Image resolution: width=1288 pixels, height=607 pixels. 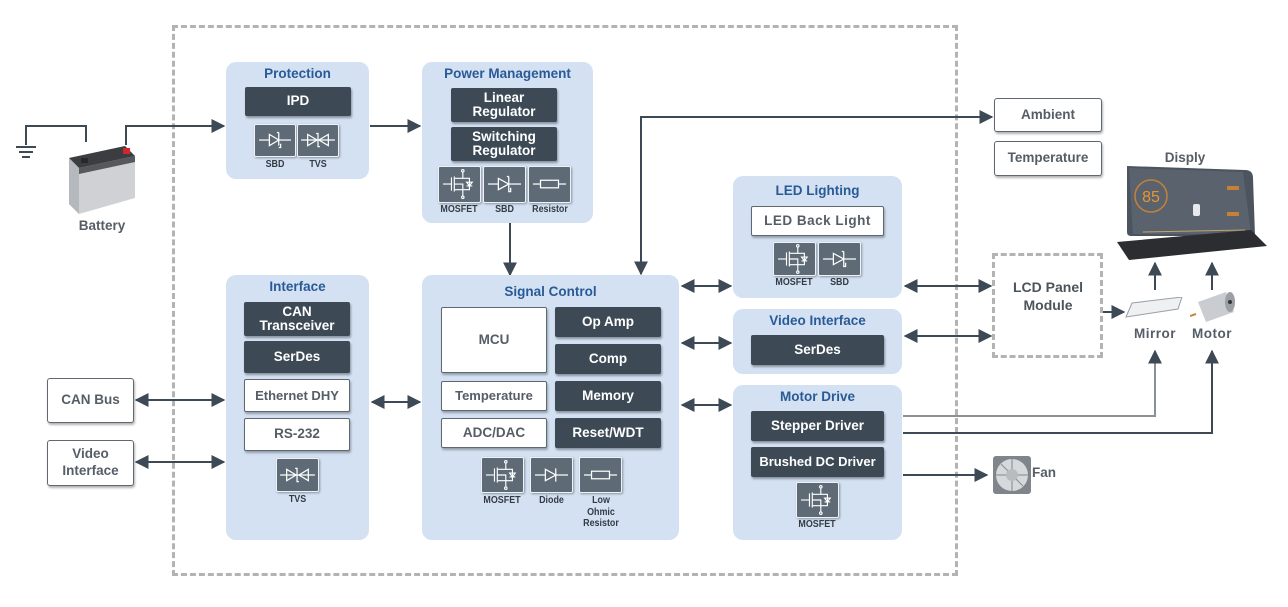 I want to click on group-title: Power Management, so click(x=507, y=73).